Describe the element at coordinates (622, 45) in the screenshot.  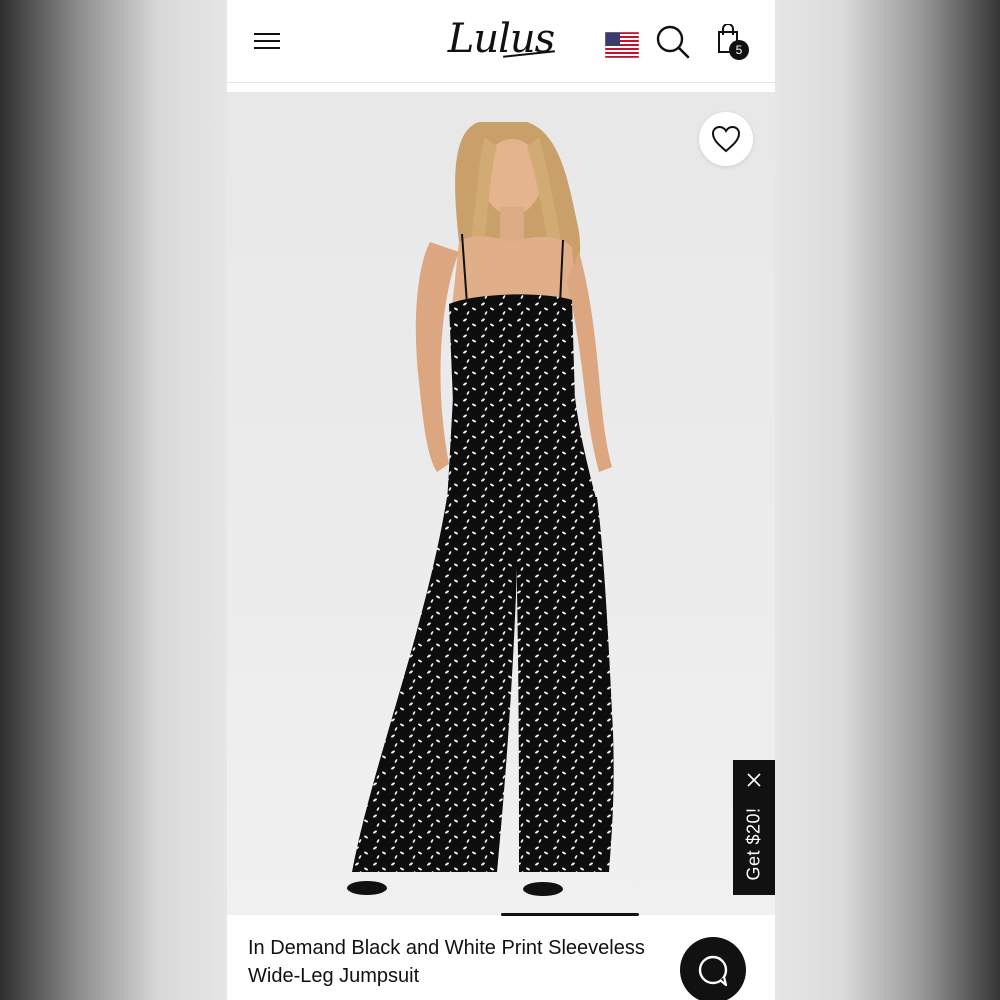
I see `us-flag-icon` at that location.